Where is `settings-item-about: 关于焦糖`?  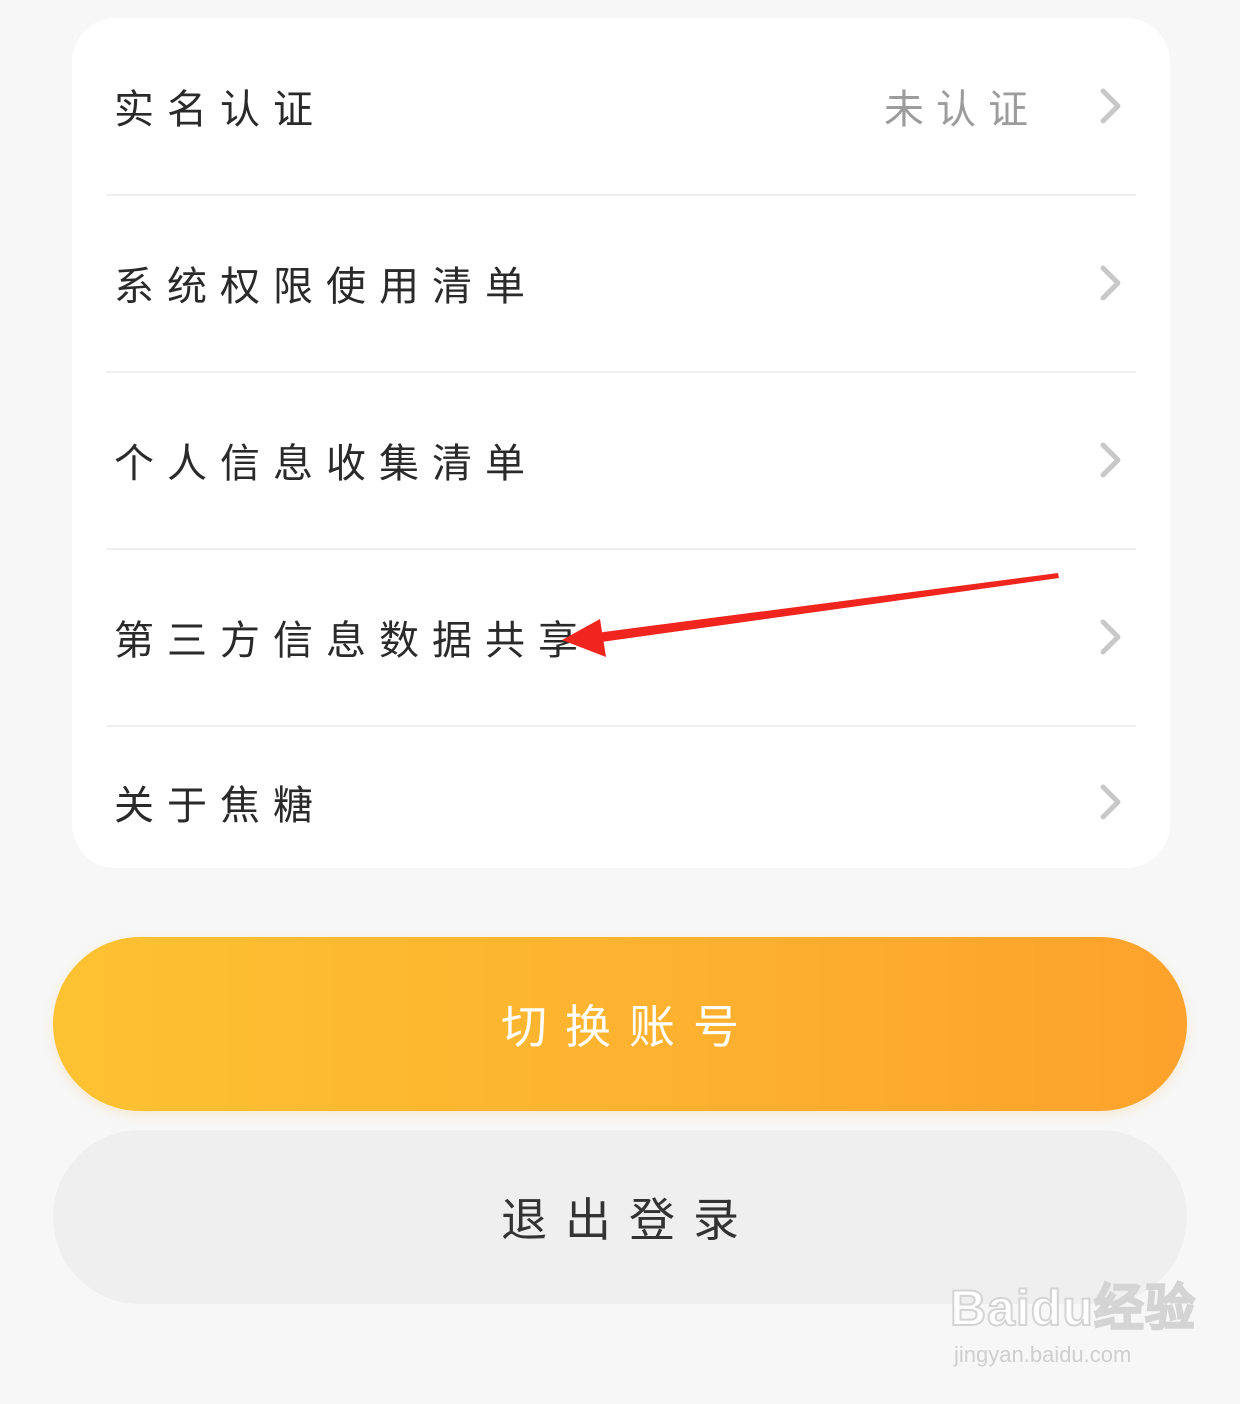
settings-item-about: 关于焦糖 is located at coordinates (621, 797).